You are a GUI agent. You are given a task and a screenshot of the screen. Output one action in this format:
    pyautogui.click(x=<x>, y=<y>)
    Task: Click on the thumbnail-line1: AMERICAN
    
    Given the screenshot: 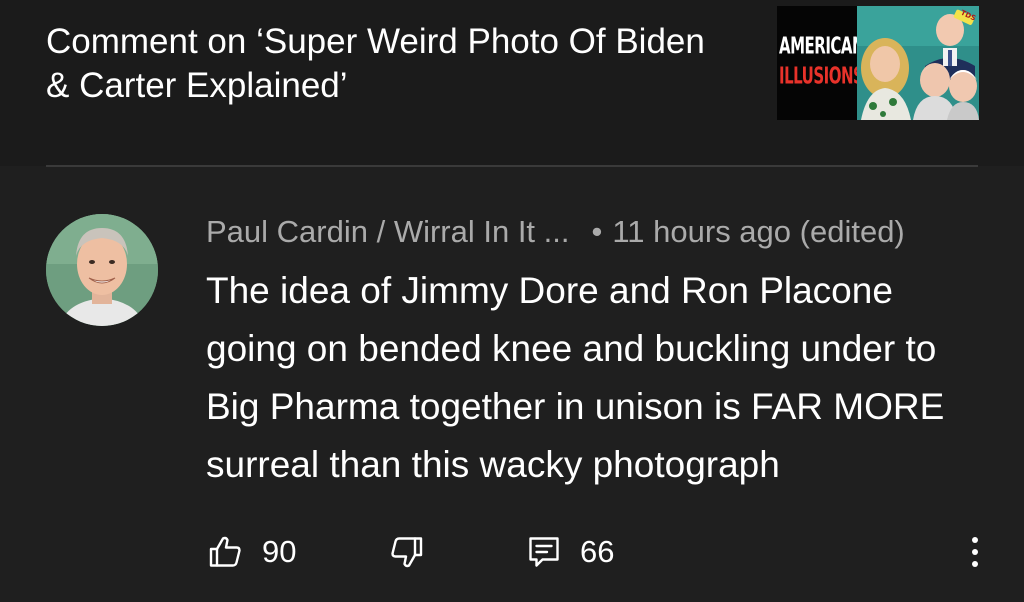 What is the action you would take?
    pyautogui.click(x=822, y=46)
    